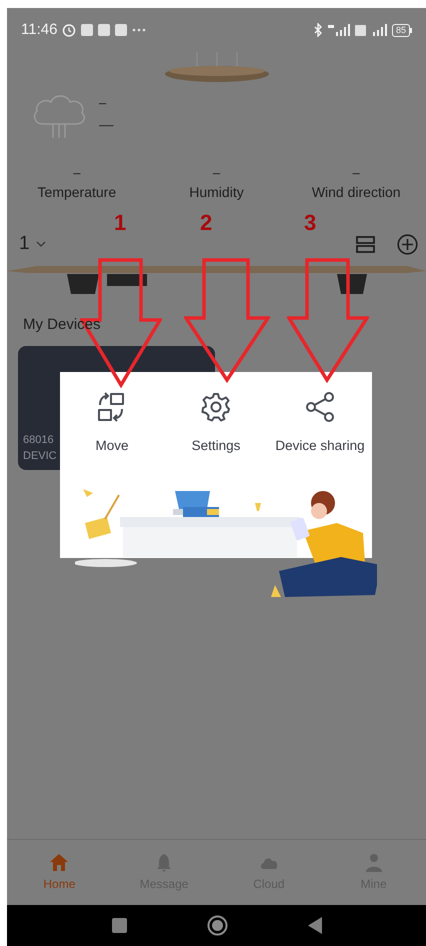 The width and height of the screenshot is (426, 946). Describe the element at coordinates (41, 244) in the screenshot. I see `chevron-down-icon` at that location.